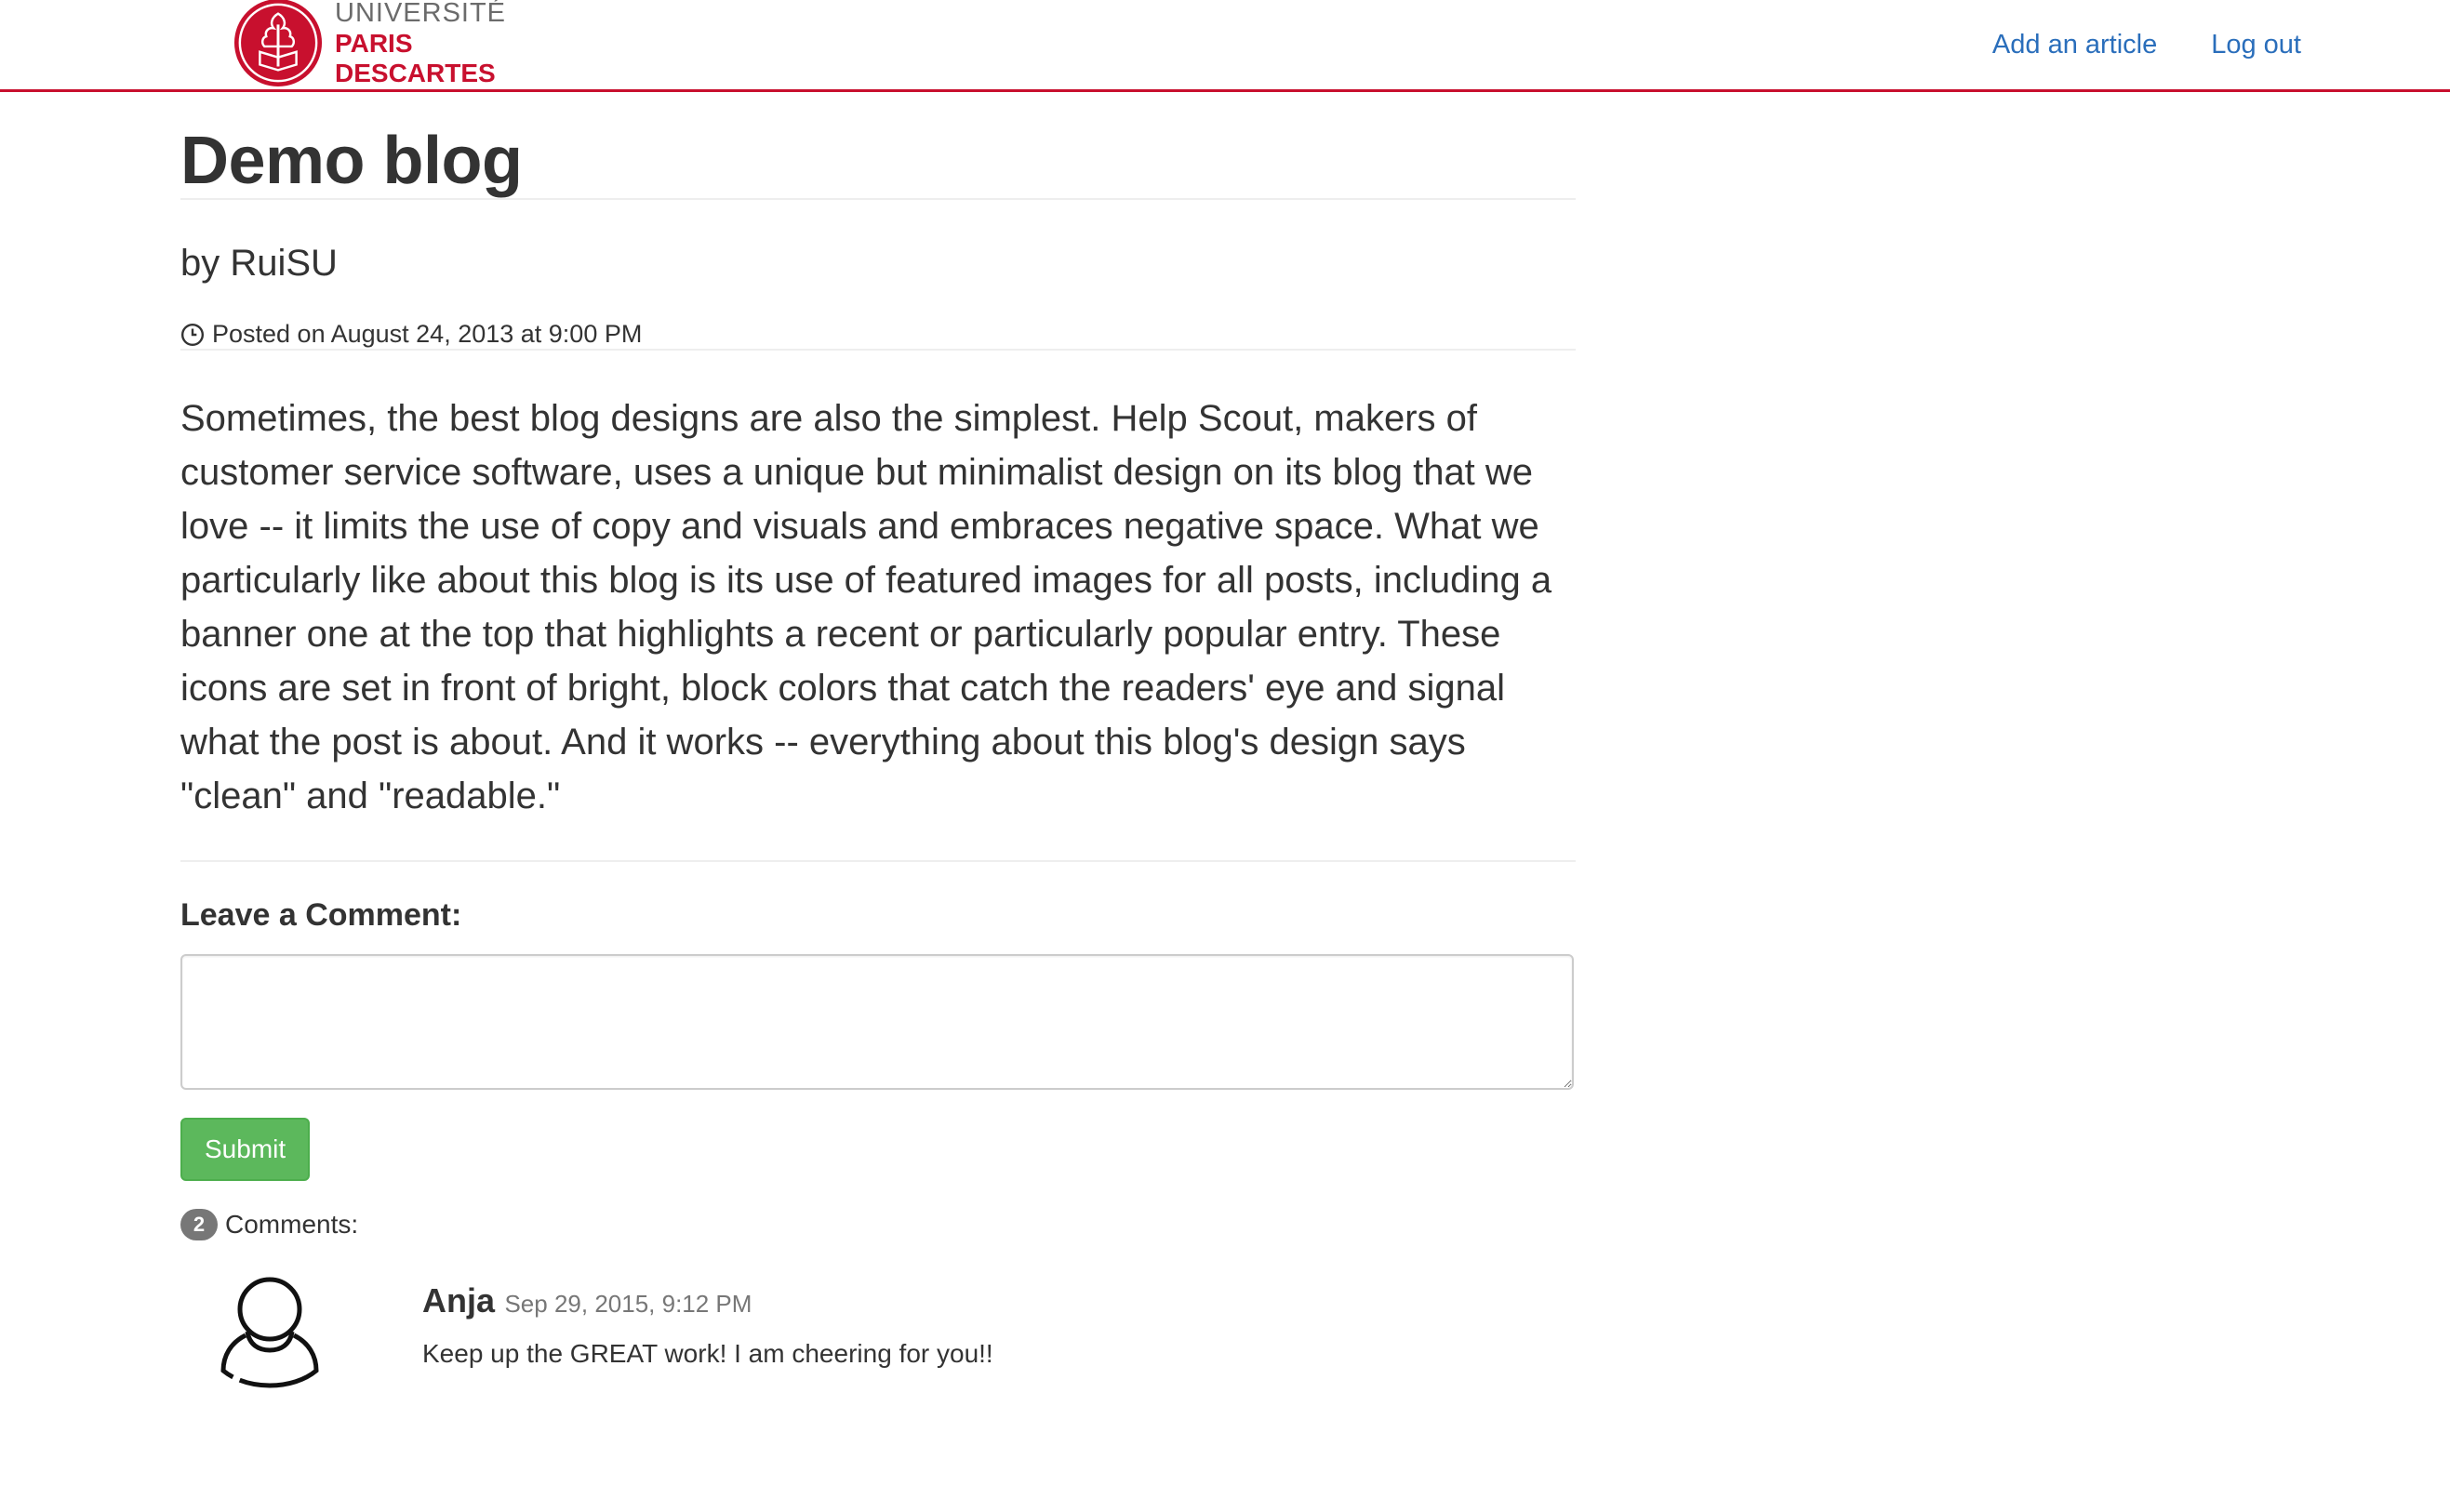  Describe the element at coordinates (878, 1225) in the screenshot. I see `comments-count-line: 2 Comments:` at that location.